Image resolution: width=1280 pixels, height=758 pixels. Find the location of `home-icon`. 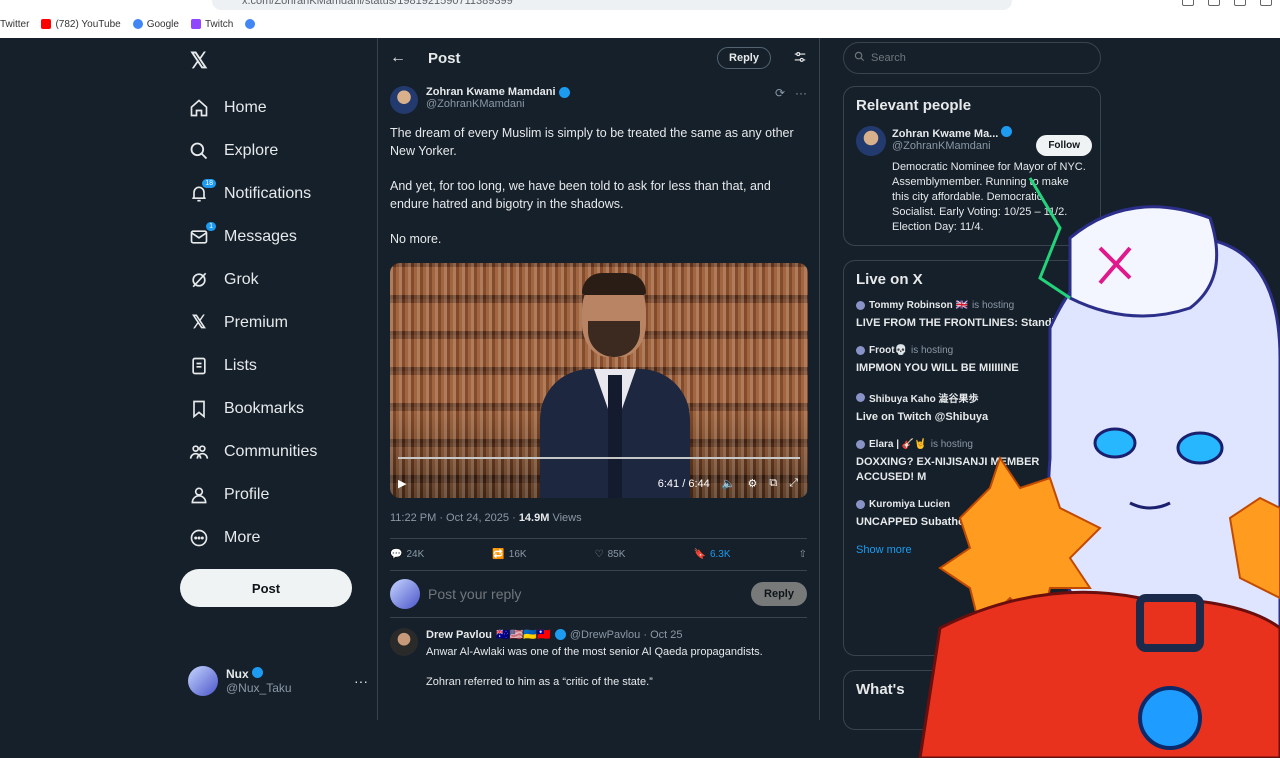

home-icon is located at coordinates (199, 108).